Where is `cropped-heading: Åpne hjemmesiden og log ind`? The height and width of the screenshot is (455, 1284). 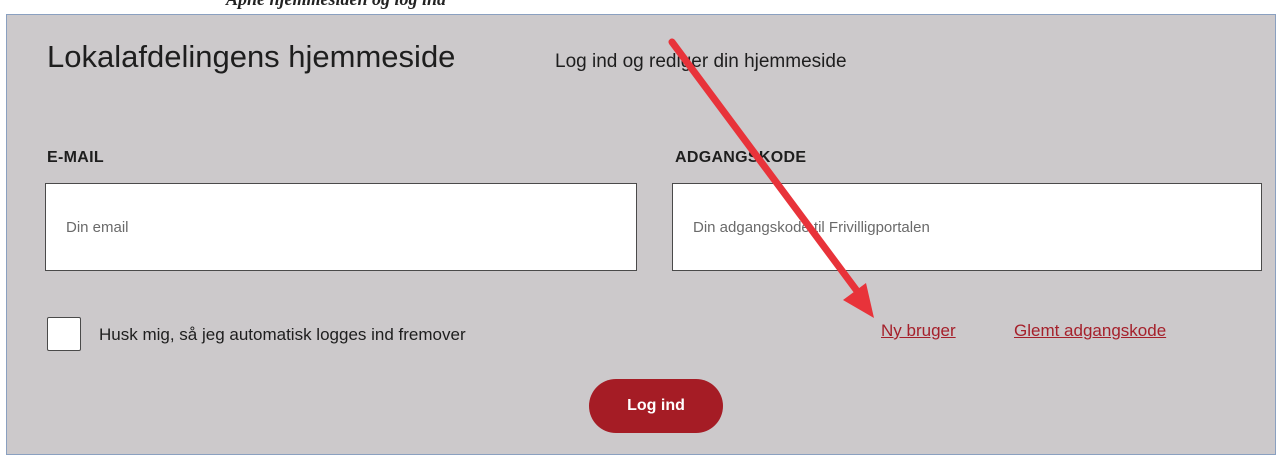 cropped-heading: Åpne hjemmesiden og log ind is located at coordinates (336, 5).